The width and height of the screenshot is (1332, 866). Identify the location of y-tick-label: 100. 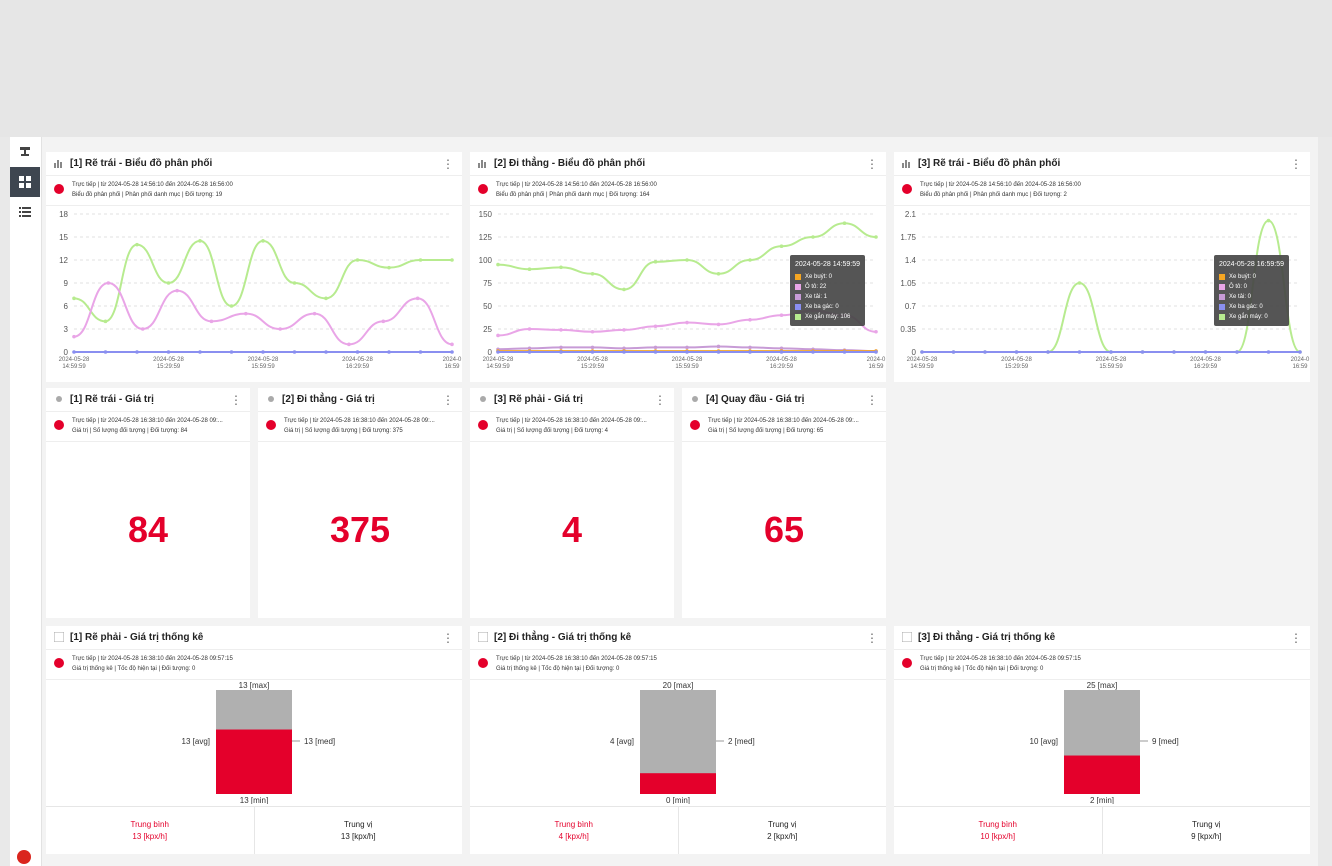
(486, 260).